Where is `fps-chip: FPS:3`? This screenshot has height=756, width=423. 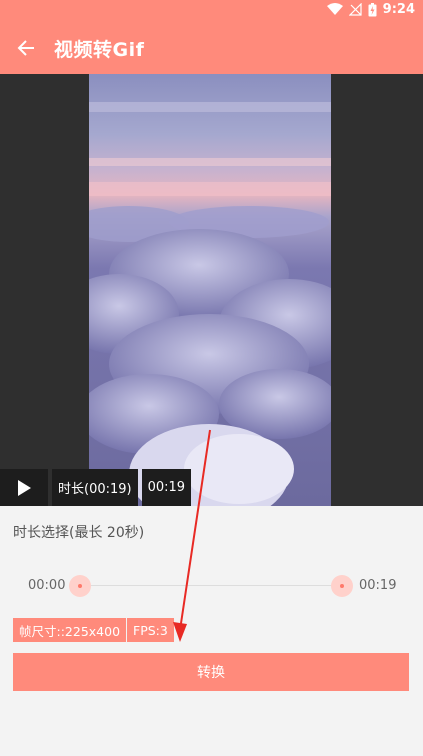 fps-chip: FPS:3 is located at coordinates (150, 630).